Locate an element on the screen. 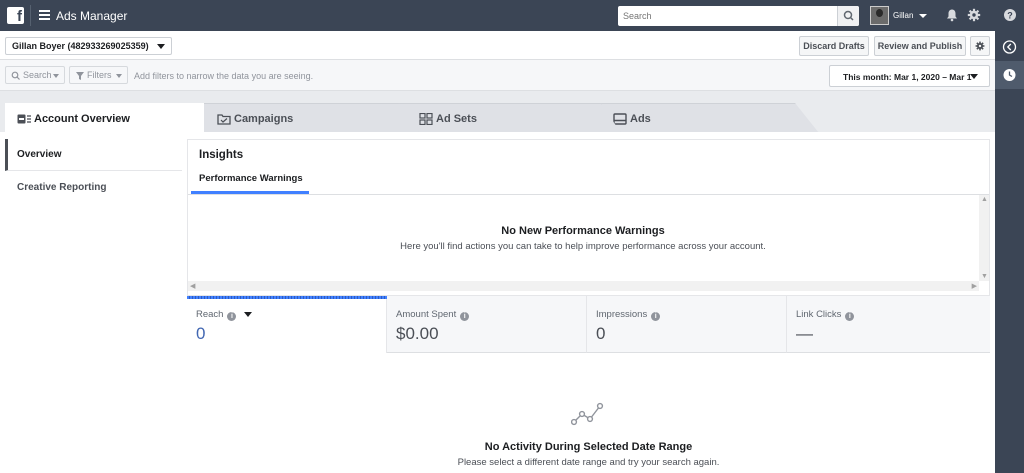 Image resolution: width=1024 pixels, height=473 pixels. help-icon: ? is located at coordinates (1010, 15).